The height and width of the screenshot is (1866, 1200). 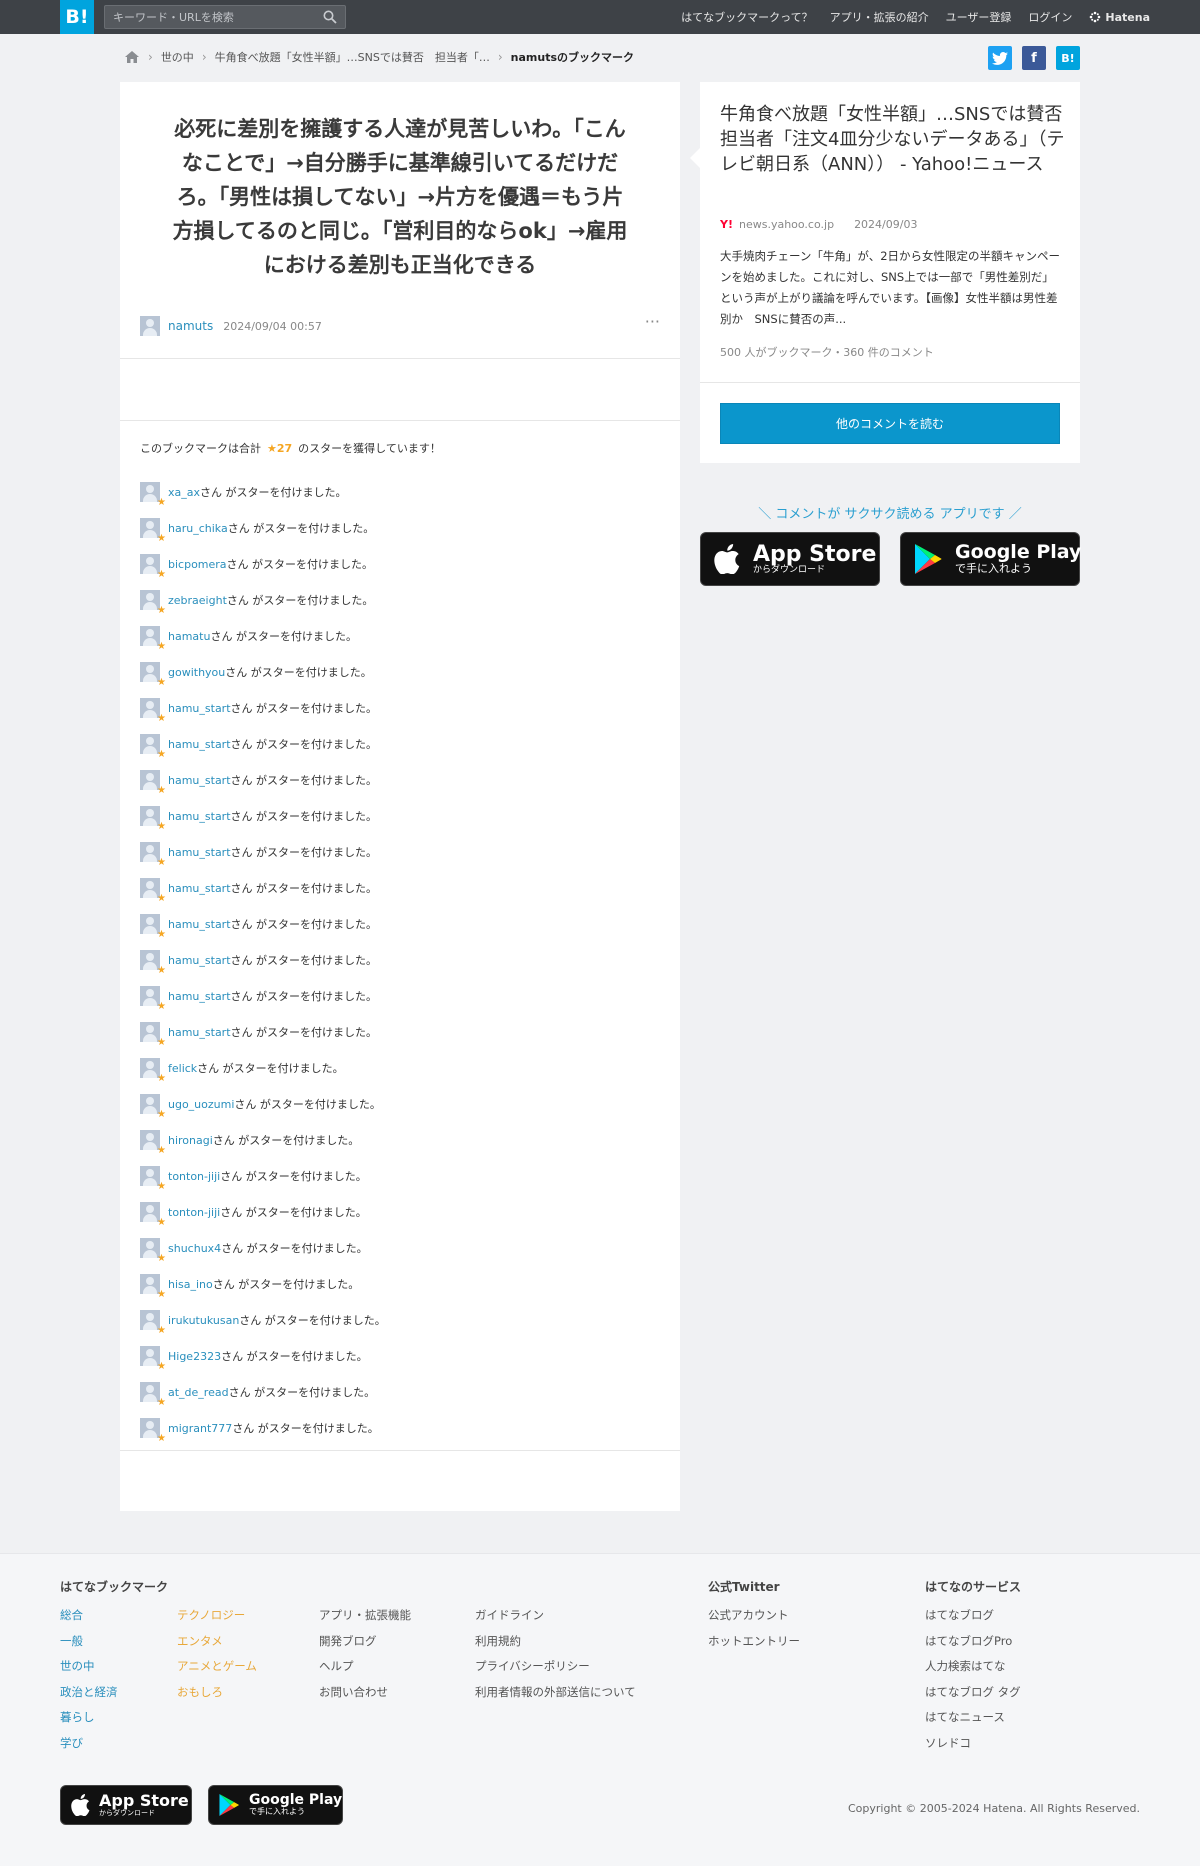 I want to click on twitter-share-icon, so click(x=1000, y=58).